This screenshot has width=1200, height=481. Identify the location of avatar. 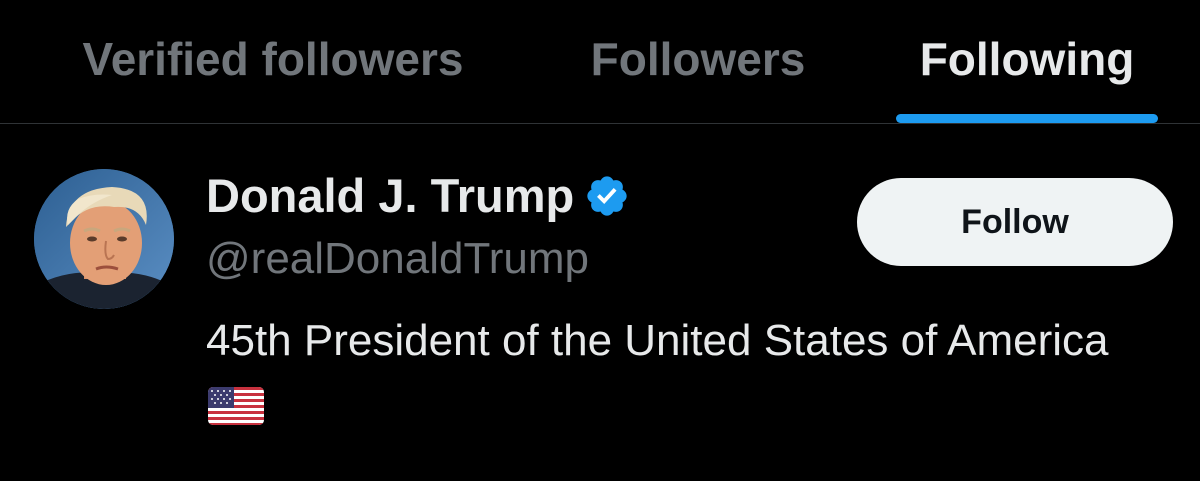
(104, 239).